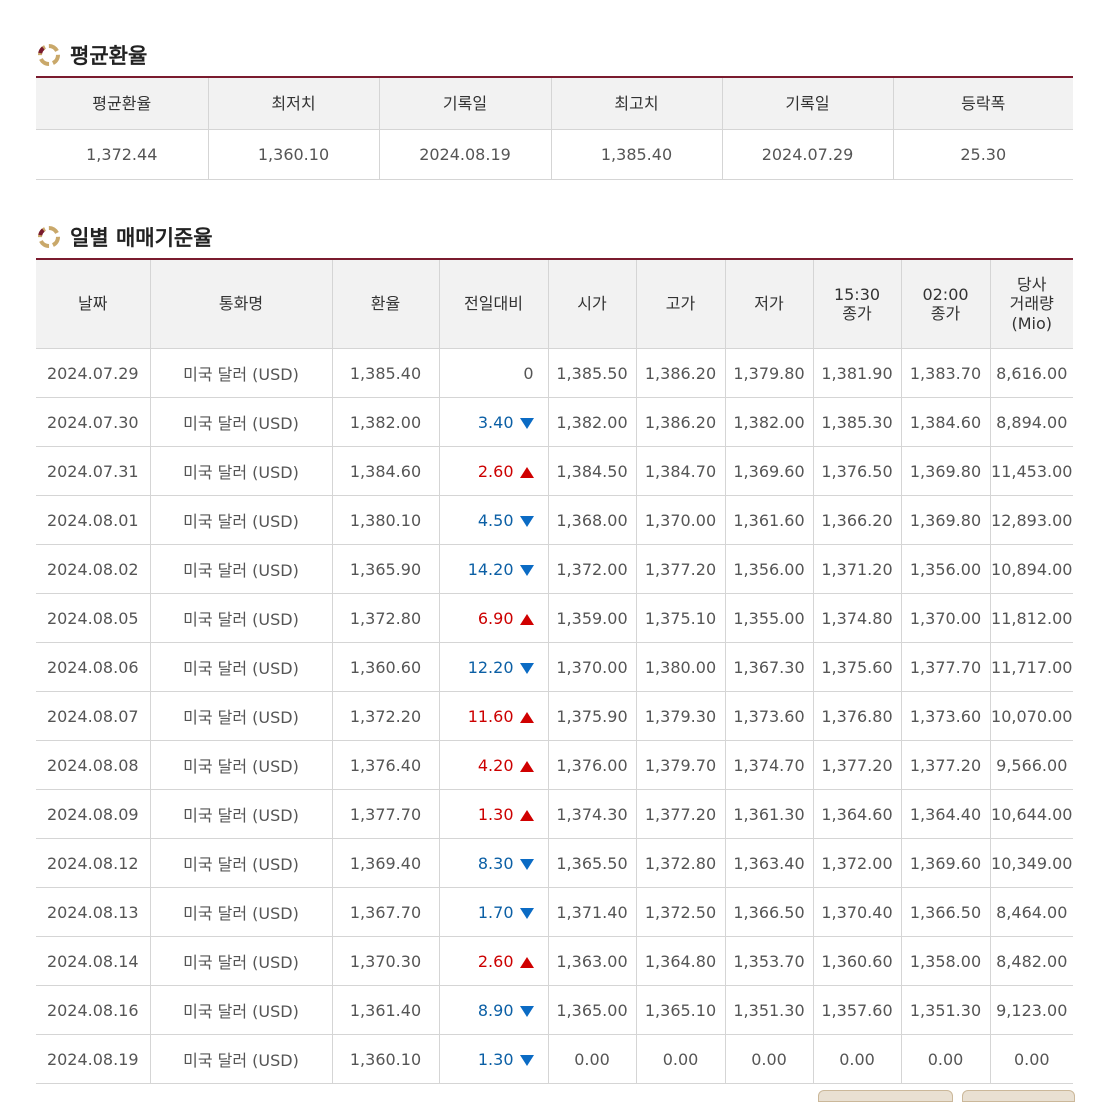 The height and width of the screenshot is (1102, 1107). What do you see at coordinates (93, 618) in the screenshot?
I see `date-cell: 2024.08.05` at bounding box center [93, 618].